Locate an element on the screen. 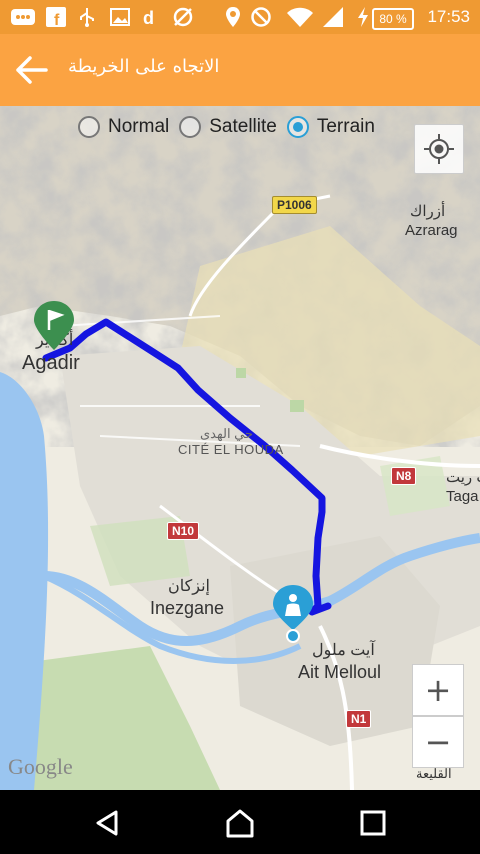 This screenshot has height=854, width=480. google-logo: Google is located at coordinates (40, 766).